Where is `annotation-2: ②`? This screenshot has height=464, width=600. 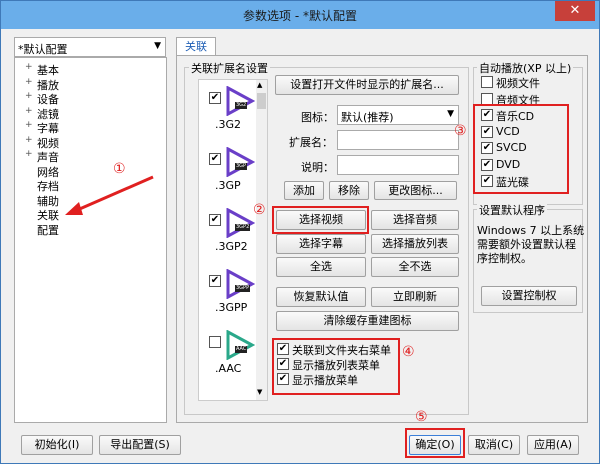
annotation-2: ② is located at coordinates (259, 210).